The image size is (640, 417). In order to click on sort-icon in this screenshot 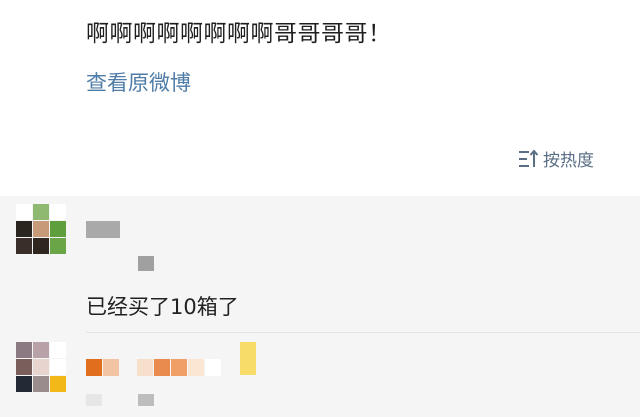, I will do `click(529, 157)`.